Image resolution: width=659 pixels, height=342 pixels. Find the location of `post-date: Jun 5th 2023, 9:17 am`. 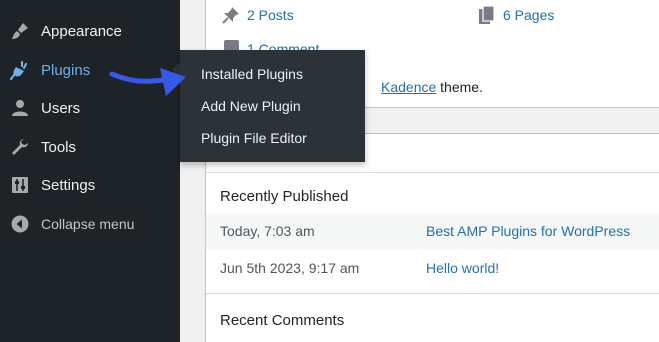

post-date: Jun 5th 2023, 9:17 am is located at coordinates (290, 268).